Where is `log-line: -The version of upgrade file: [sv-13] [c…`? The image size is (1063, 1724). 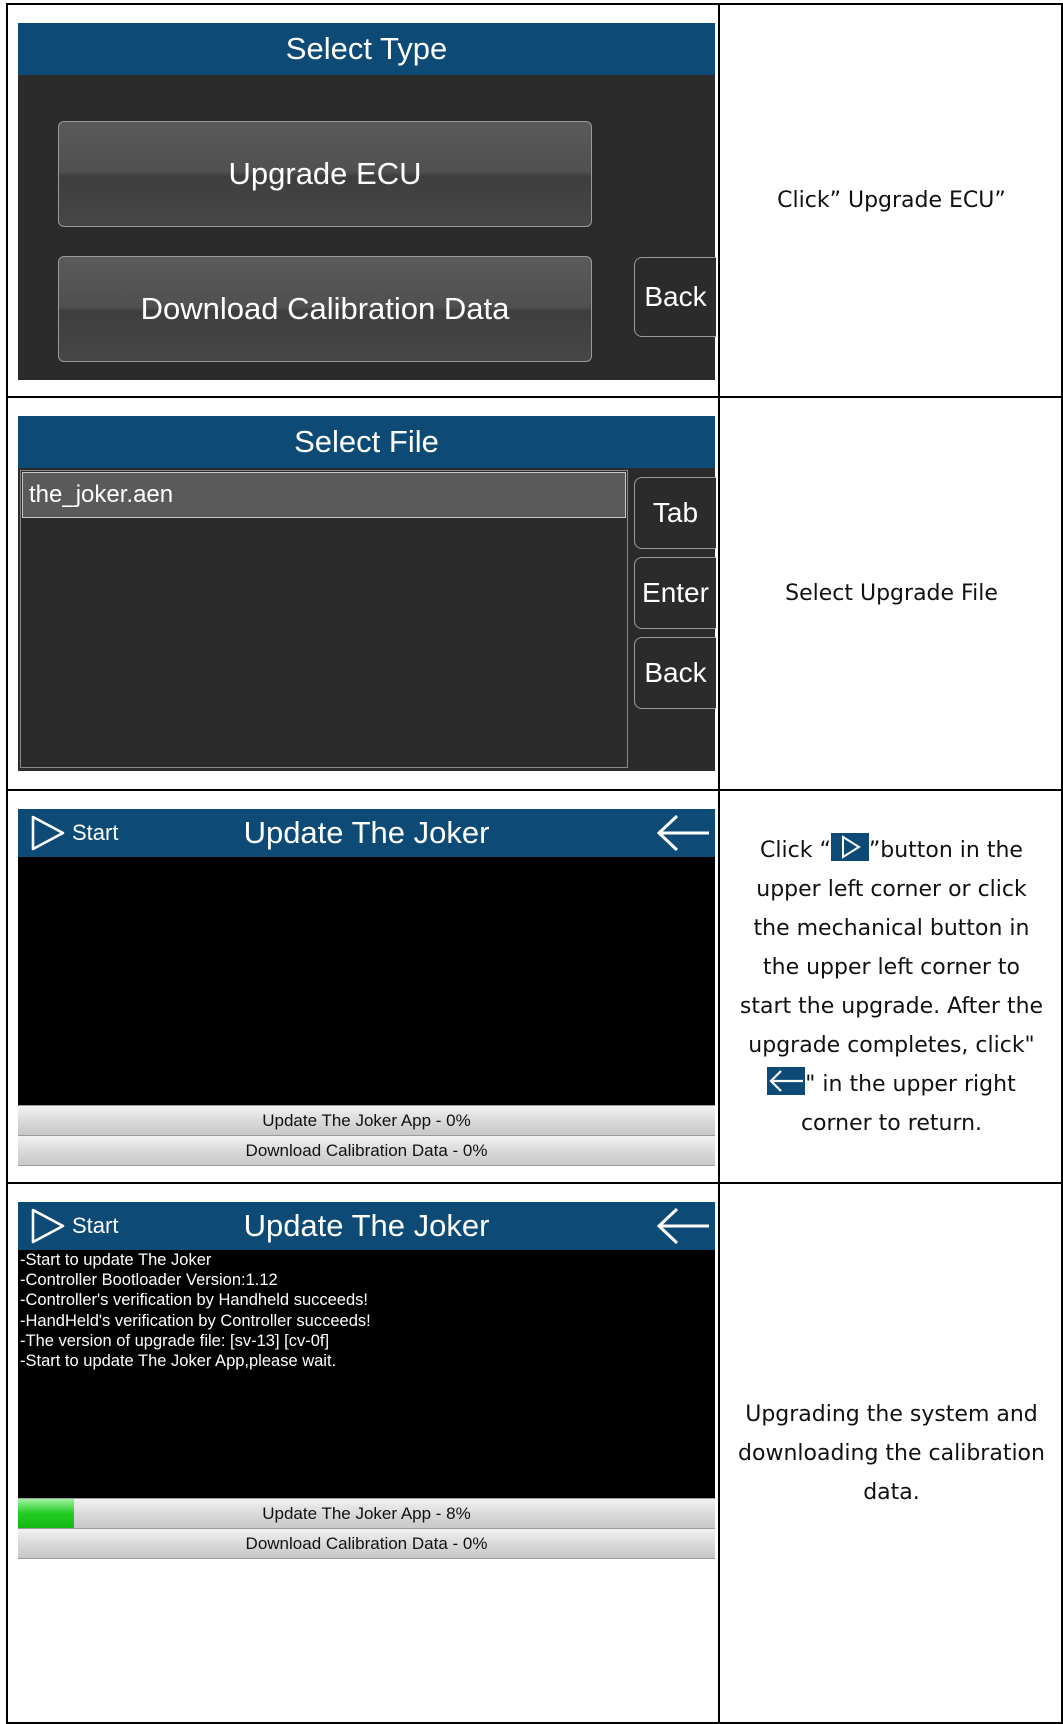 log-line: -The version of upgrade file: [sv-13] [c… is located at coordinates (175, 1340).